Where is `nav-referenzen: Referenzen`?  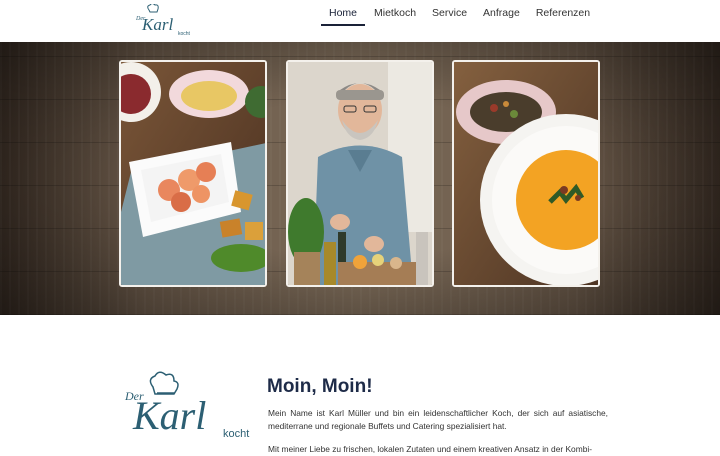 nav-referenzen: Referenzen is located at coordinates (563, 13).